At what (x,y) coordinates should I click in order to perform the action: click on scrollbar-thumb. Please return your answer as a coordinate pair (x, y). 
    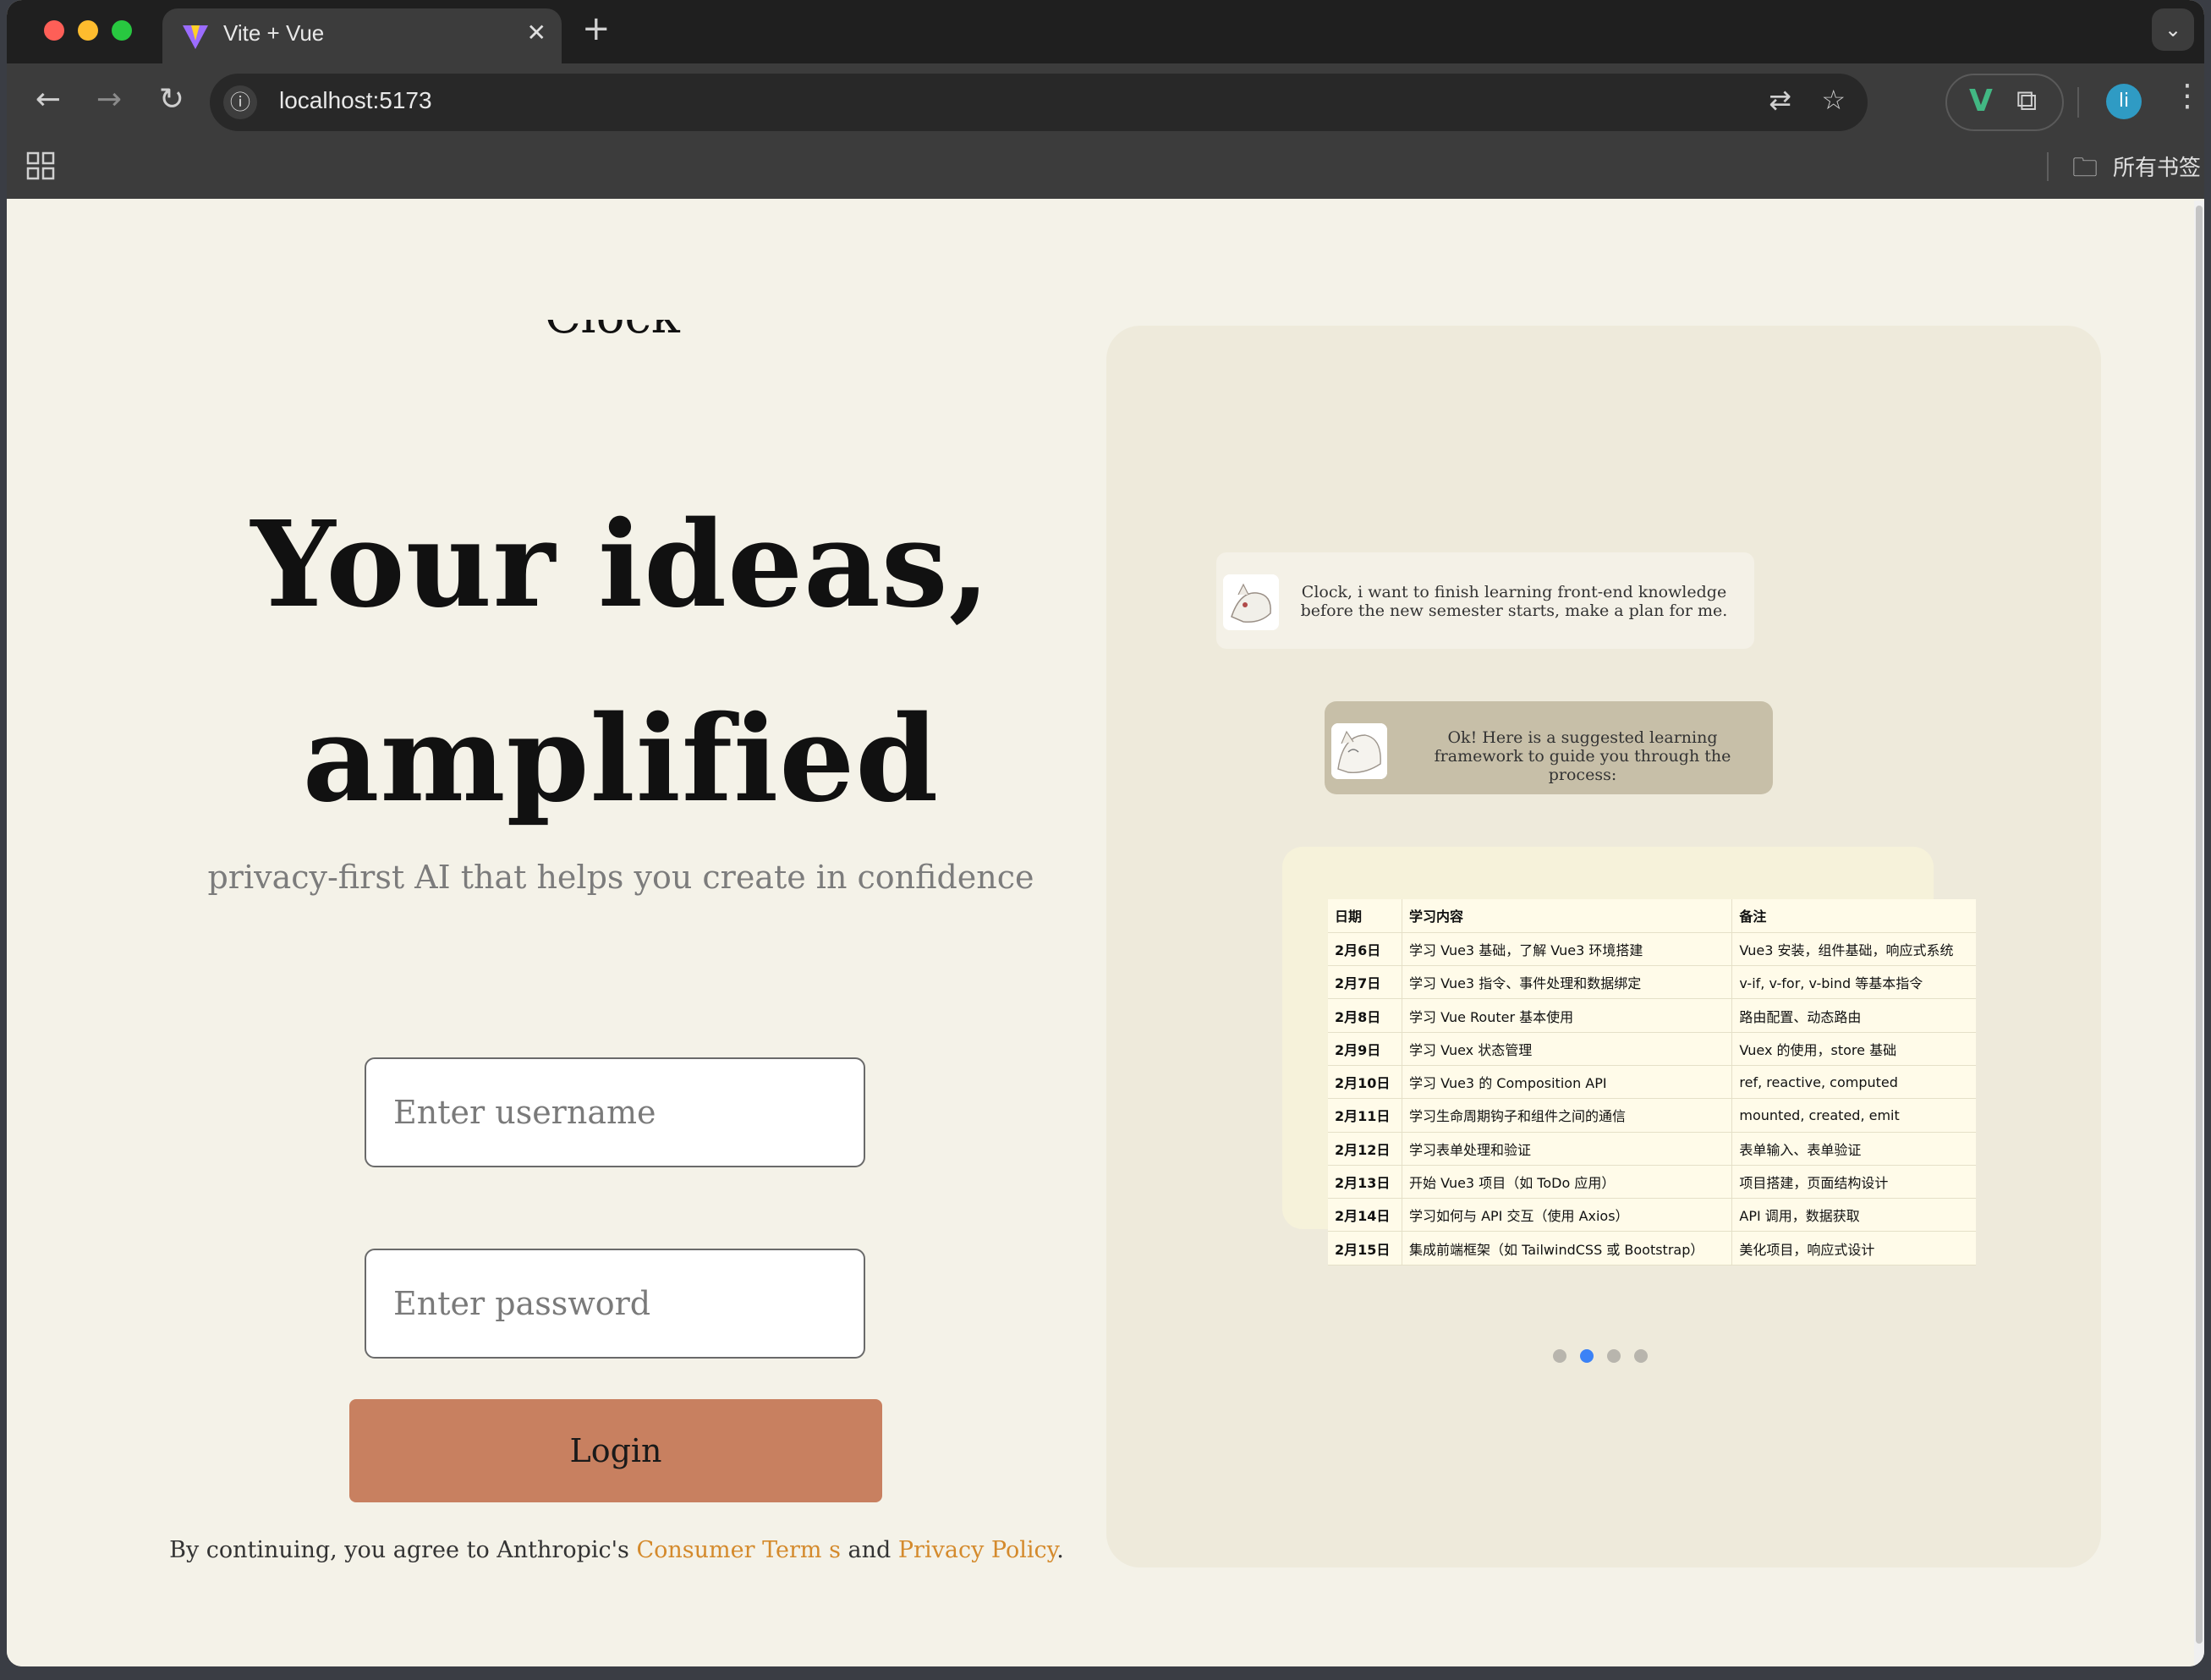
    Looking at the image, I should click on (2199, 925).